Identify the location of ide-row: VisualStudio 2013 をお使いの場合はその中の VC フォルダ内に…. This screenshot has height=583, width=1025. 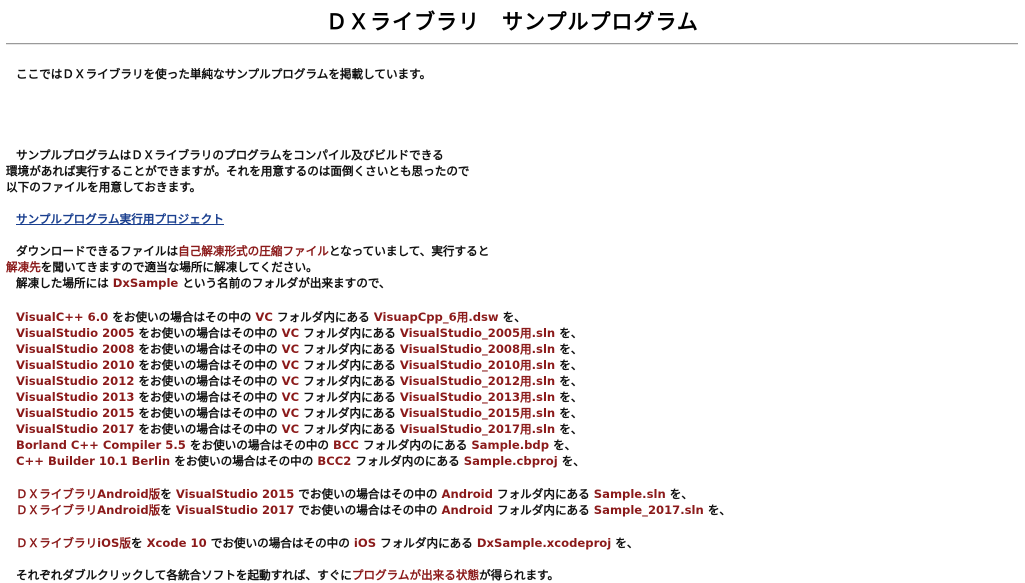
(299, 397).